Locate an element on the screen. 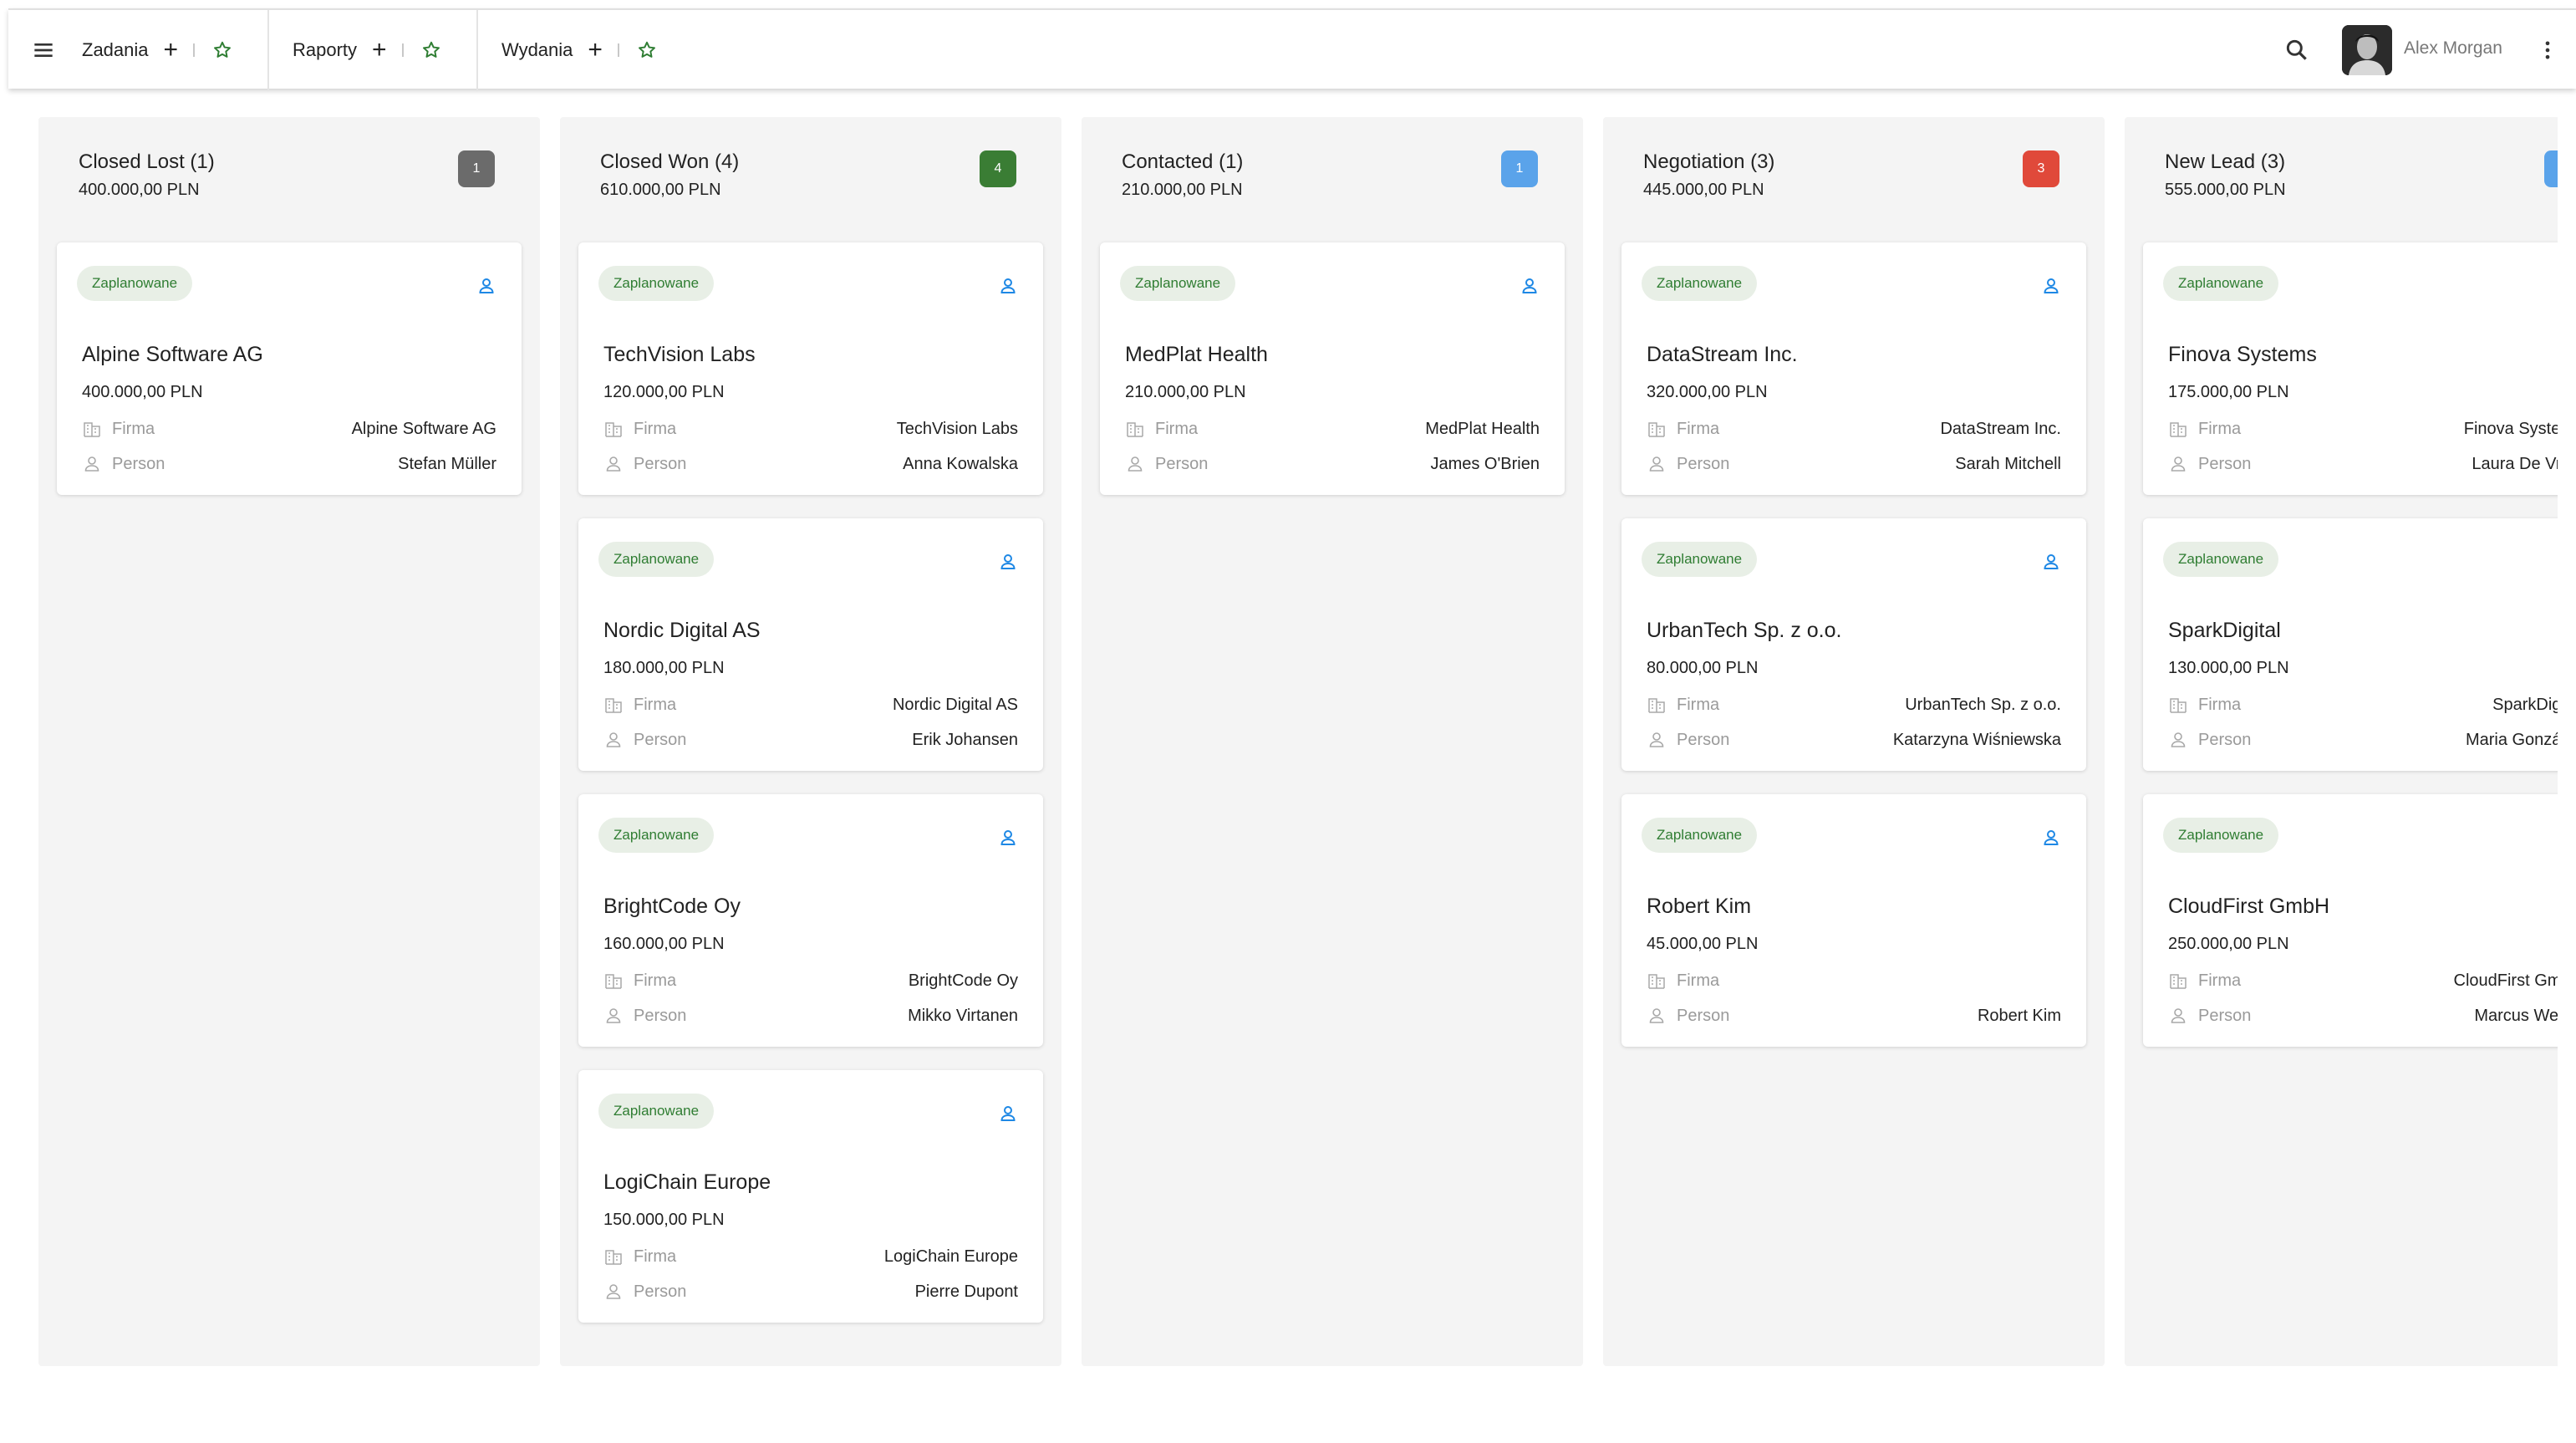 The width and height of the screenshot is (2576, 1443). deal-amount: 180.000,00 PLN is located at coordinates (664, 668).